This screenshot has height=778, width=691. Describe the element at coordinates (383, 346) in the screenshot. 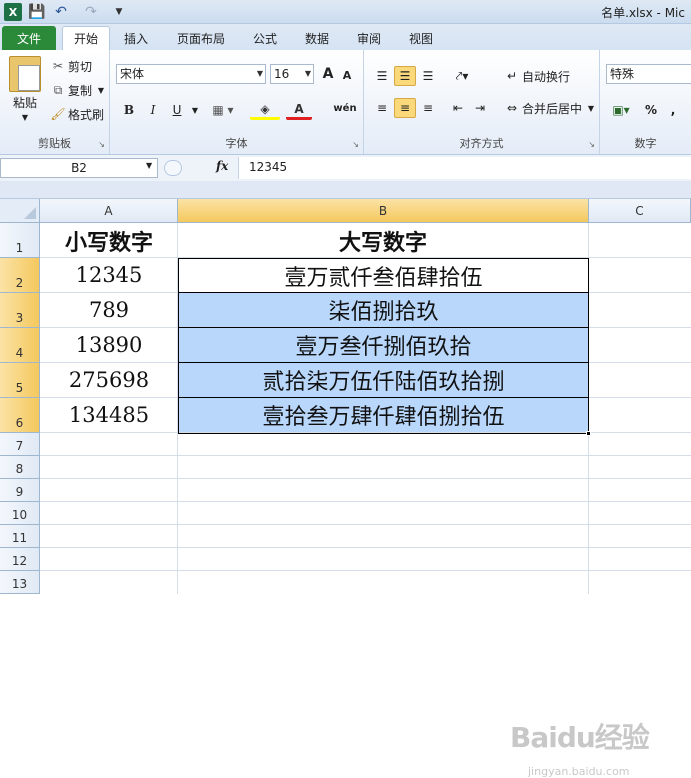

I see `selection-range` at that location.